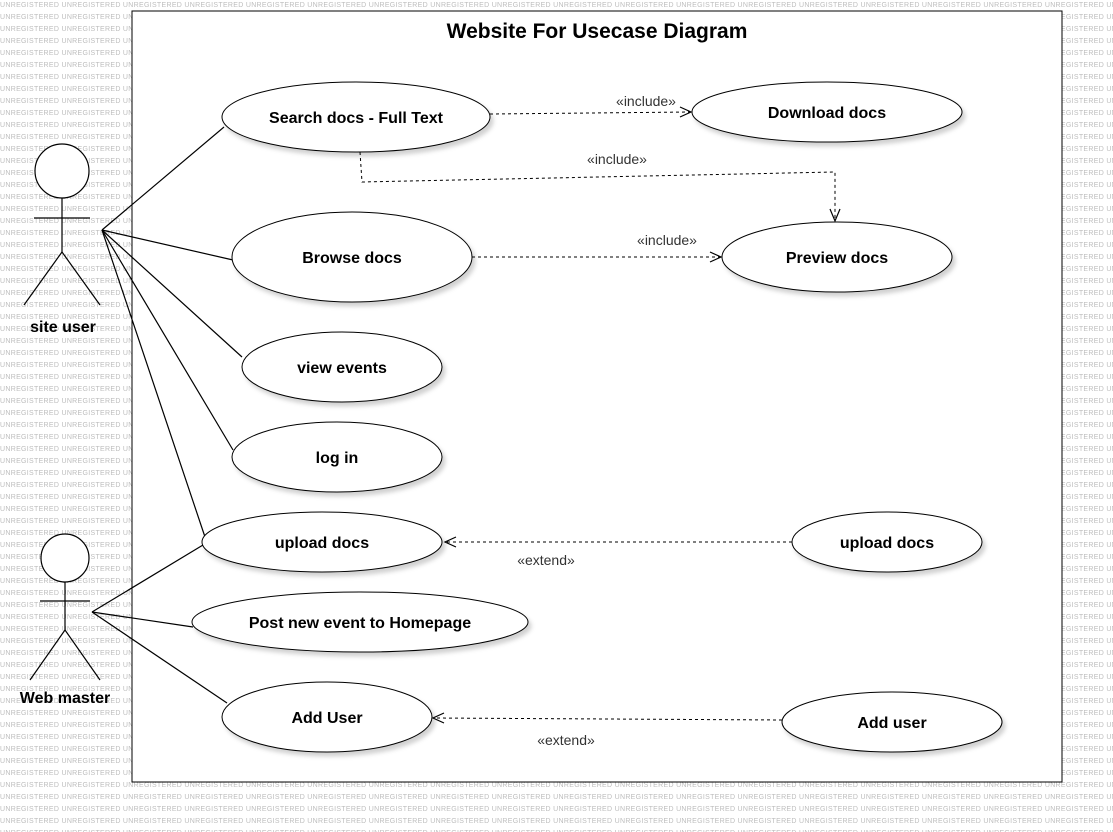 The width and height of the screenshot is (1113, 832). I want to click on usecase-post-event: Post new event to Homepage, so click(360, 622).